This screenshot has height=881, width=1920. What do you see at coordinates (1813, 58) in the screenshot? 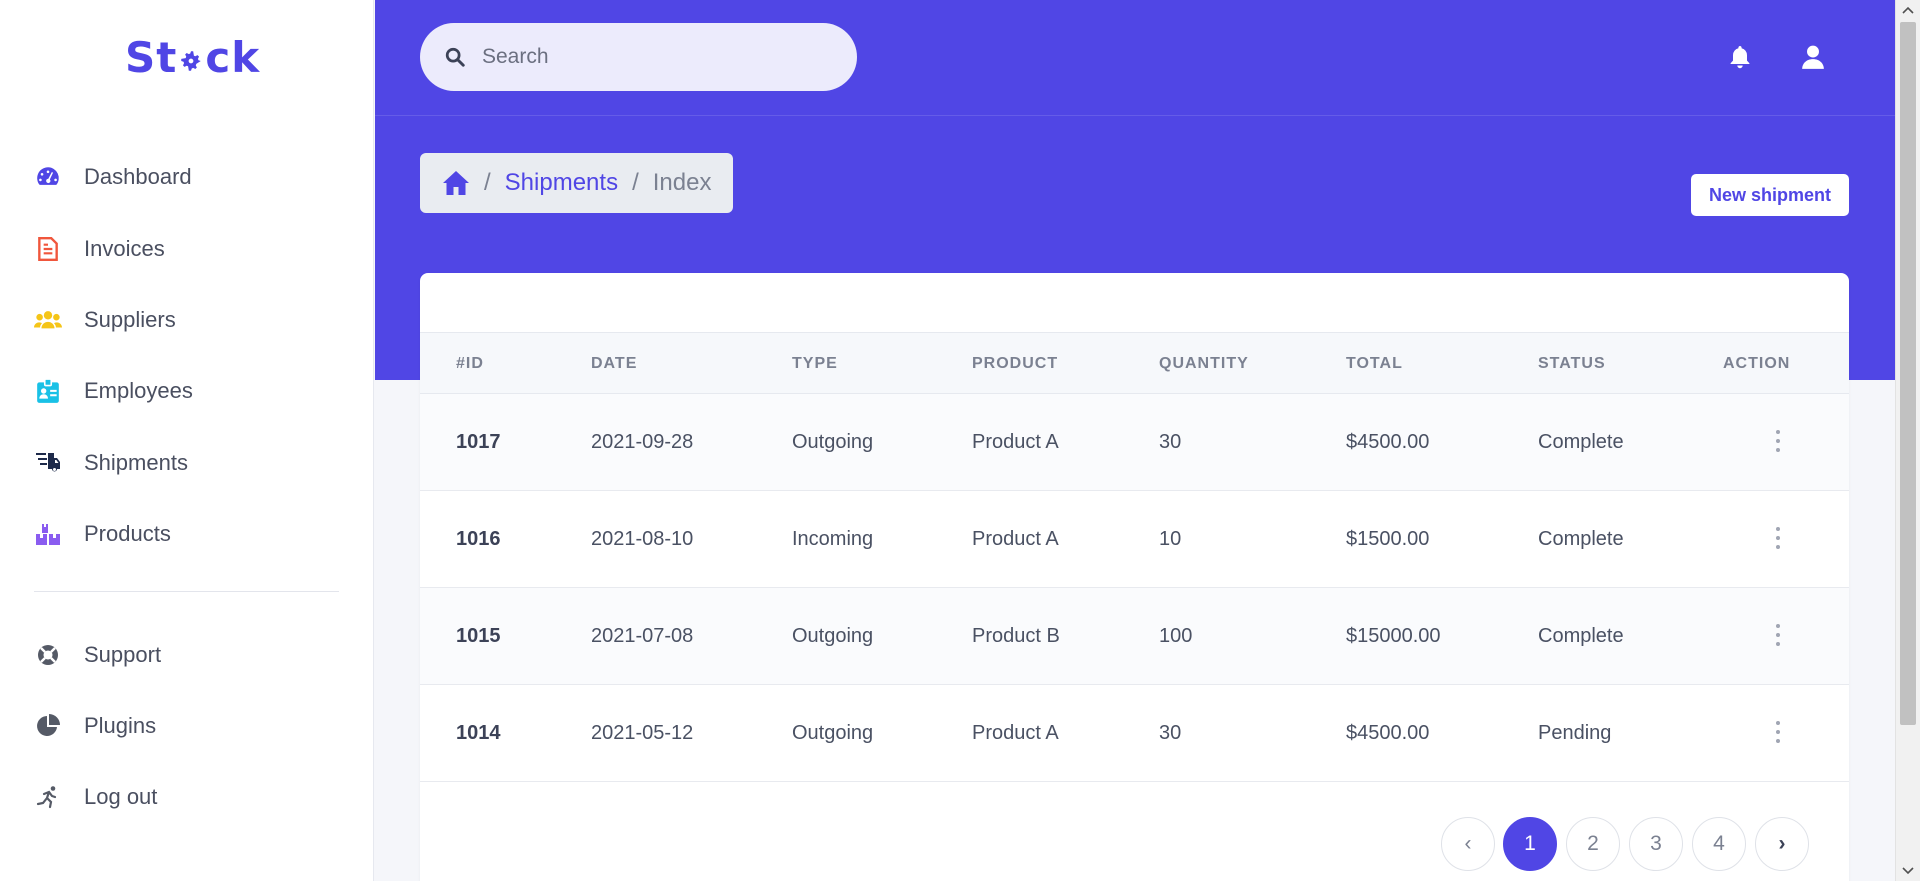
I see `user-icon` at bounding box center [1813, 58].